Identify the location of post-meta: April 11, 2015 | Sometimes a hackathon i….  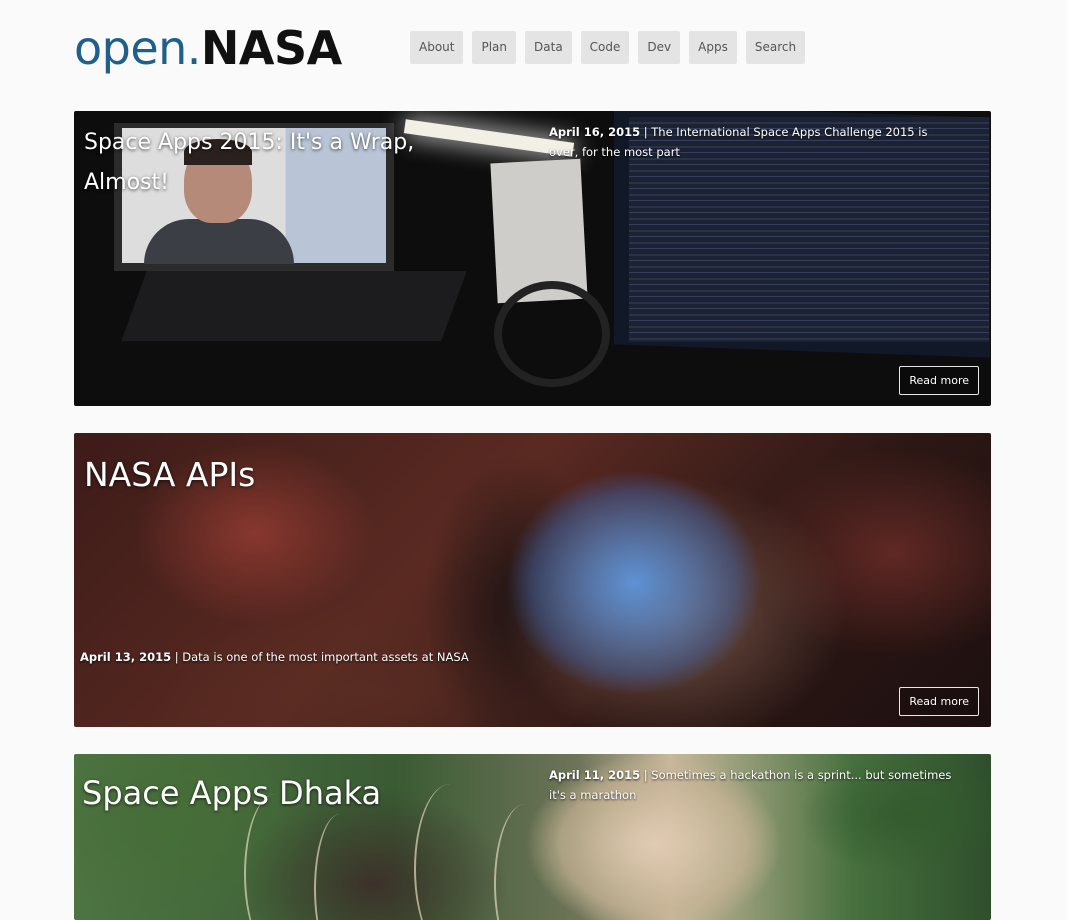
(750, 785).